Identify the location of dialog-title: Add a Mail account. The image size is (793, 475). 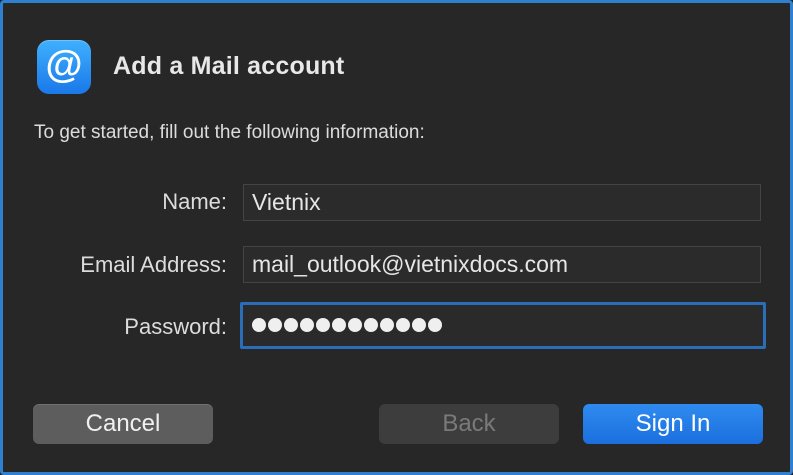
(229, 66).